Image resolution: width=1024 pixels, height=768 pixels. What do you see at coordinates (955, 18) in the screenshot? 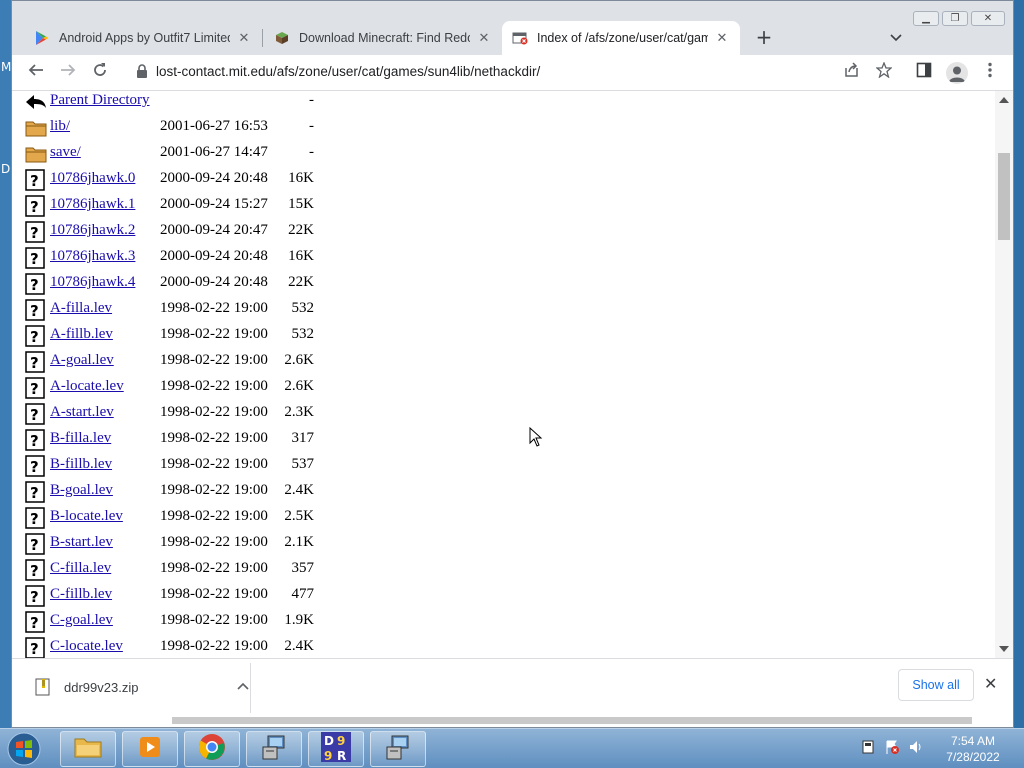
I see `maximize-button: ❐` at bounding box center [955, 18].